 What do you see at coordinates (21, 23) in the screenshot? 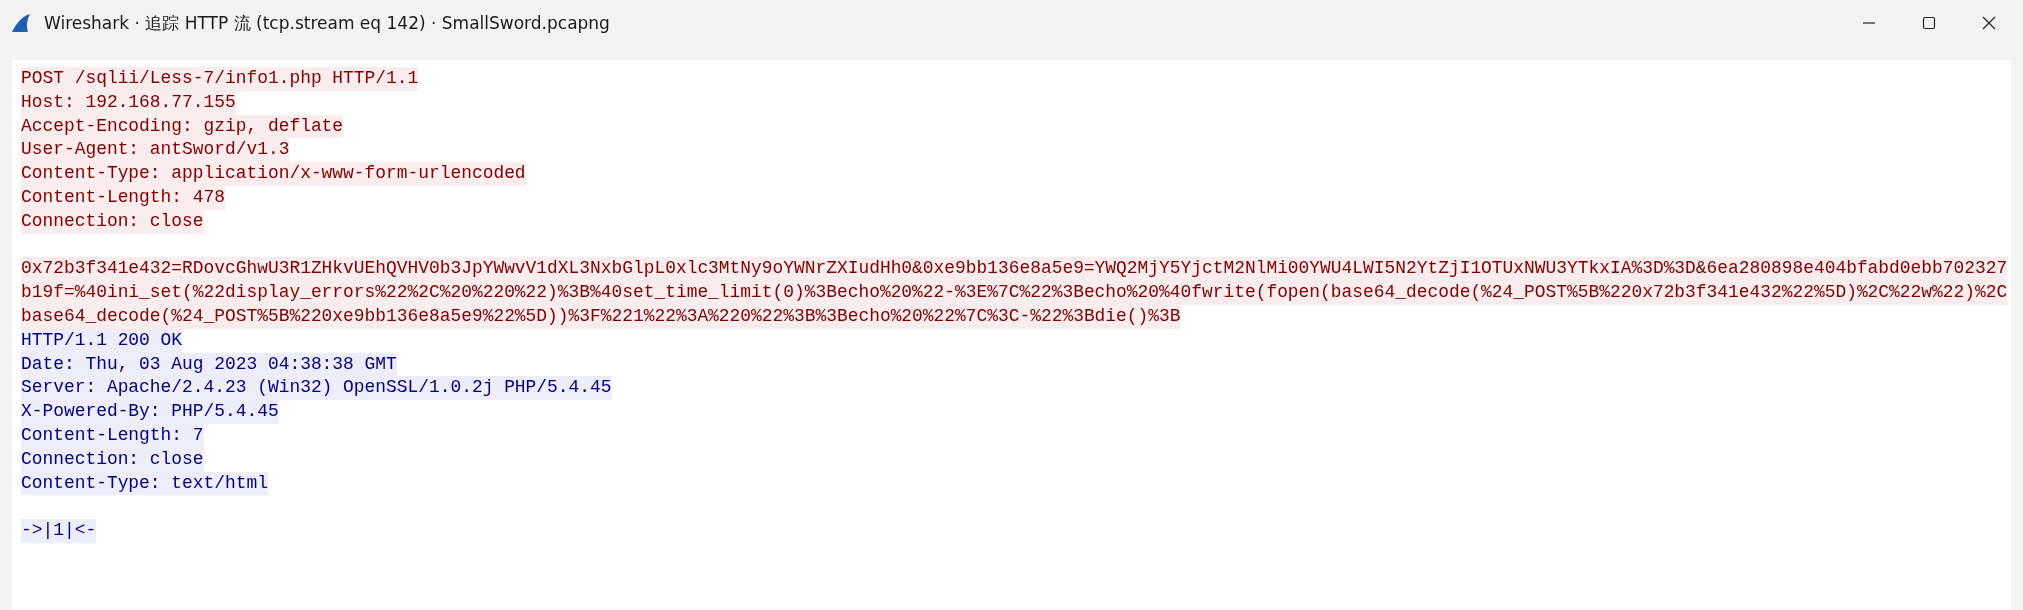
I see `shark-fin-icon` at bounding box center [21, 23].